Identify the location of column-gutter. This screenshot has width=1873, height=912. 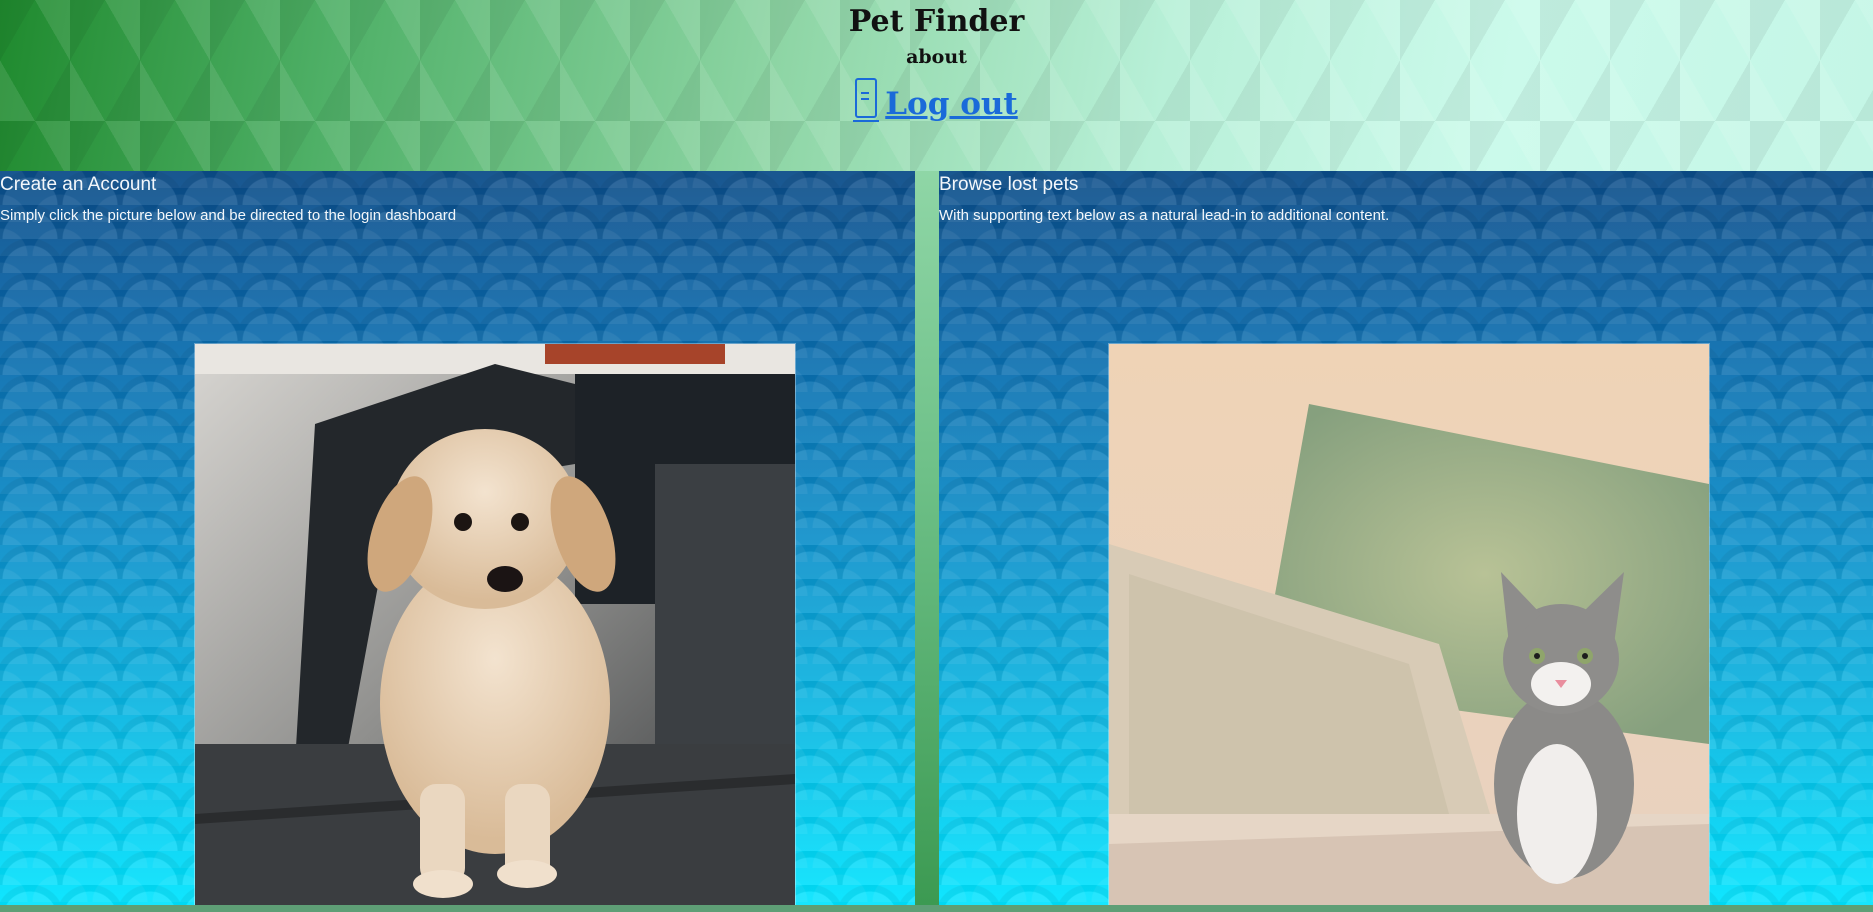
(927, 538).